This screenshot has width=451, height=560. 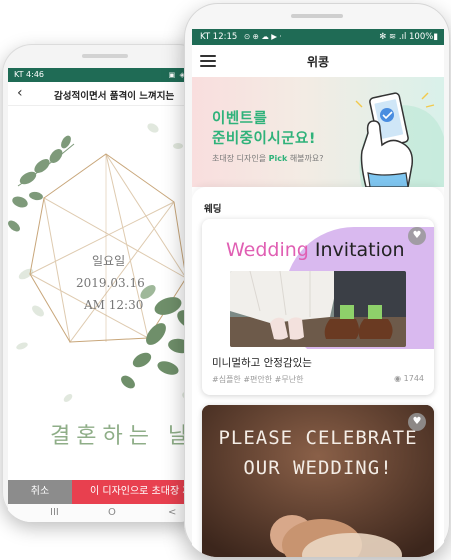 I want to click on couple-shoes-photo, so click(x=318, y=309).